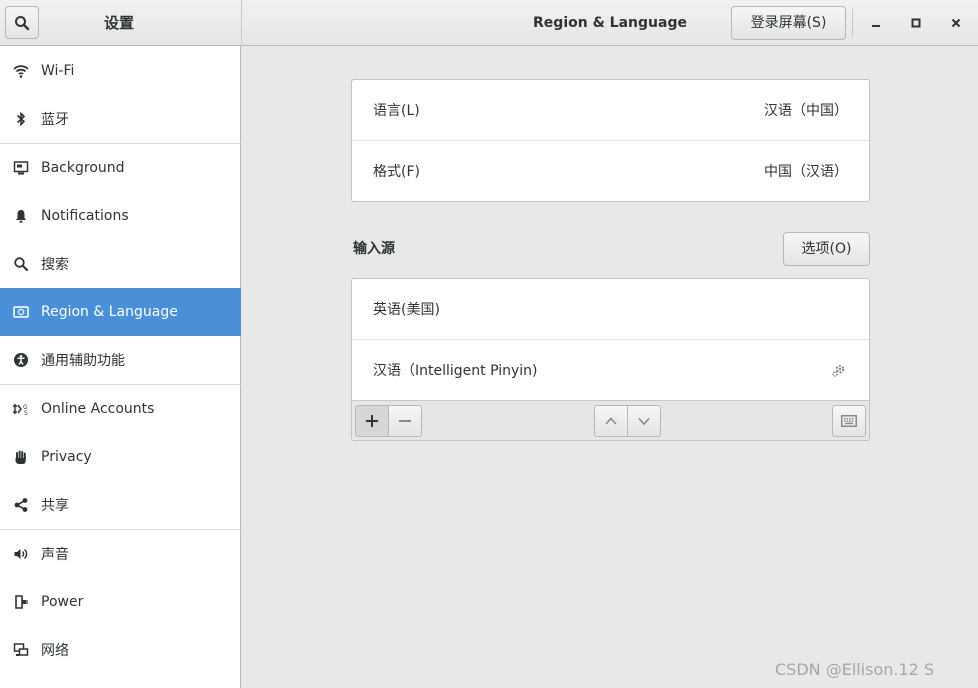 The image size is (978, 688). I want to click on input-source-label: 汉语（Intelligent Pinyin), so click(455, 371).